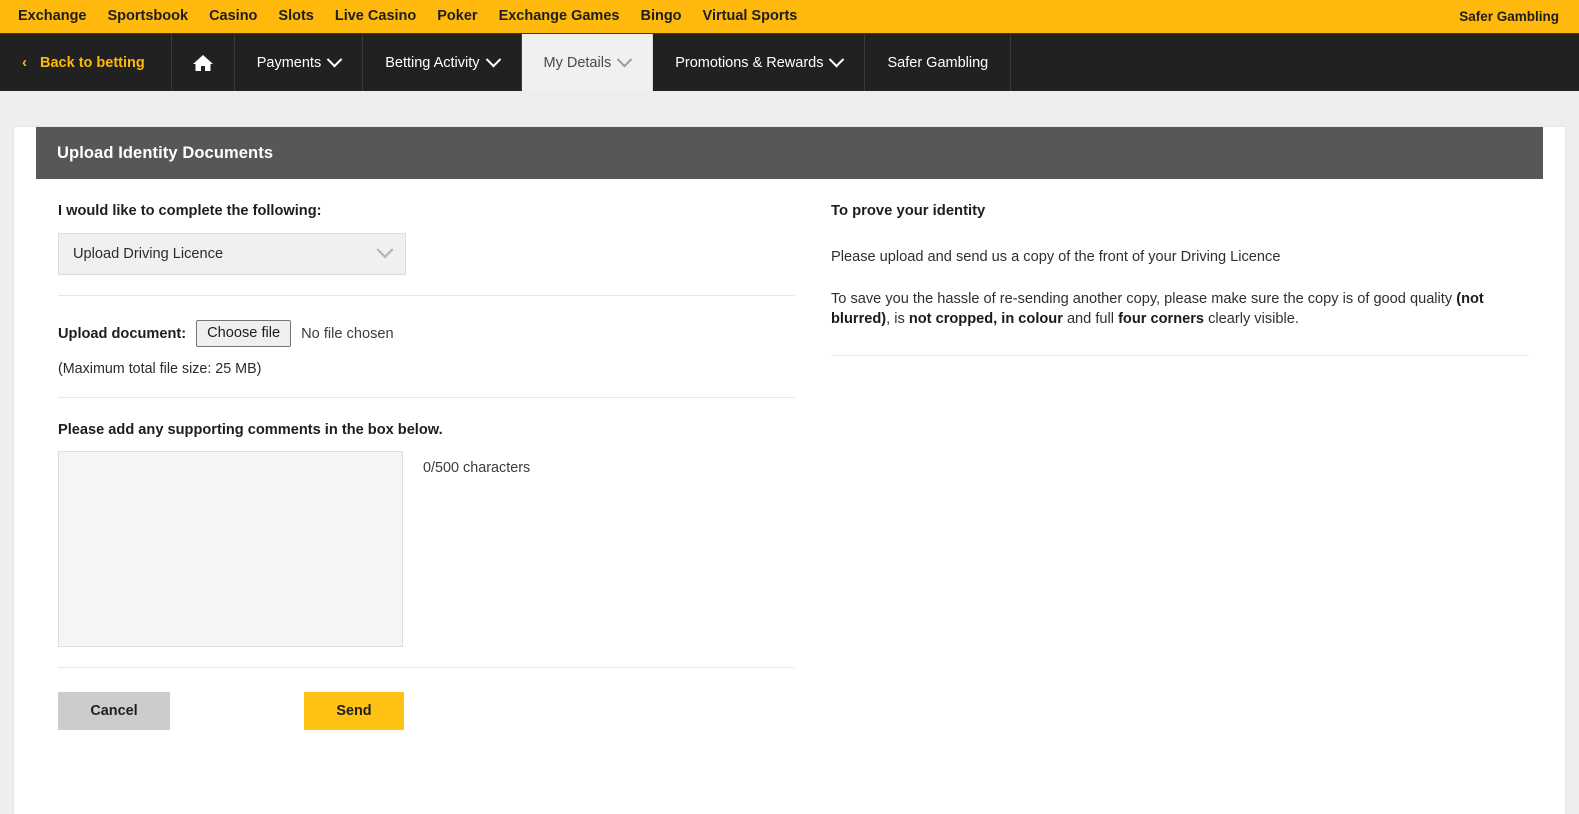  I want to click on nav-item-my-details-label: My Details, so click(577, 62).